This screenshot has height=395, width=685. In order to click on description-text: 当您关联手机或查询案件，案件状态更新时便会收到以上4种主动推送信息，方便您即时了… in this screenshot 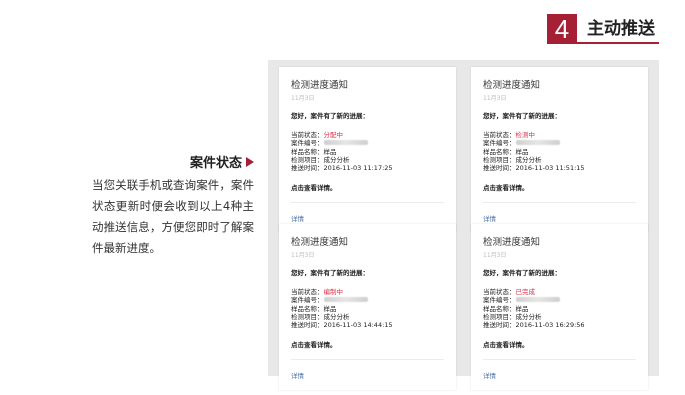, I will do `click(173, 216)`.